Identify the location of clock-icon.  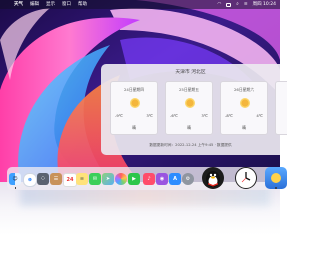
(246, 178).